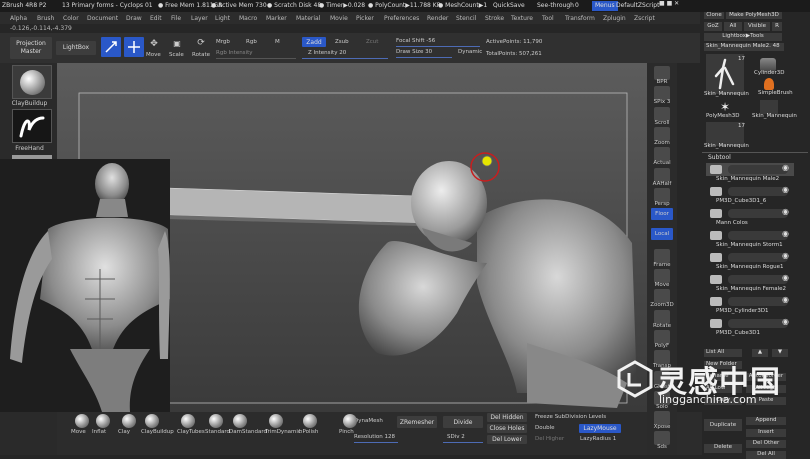  What do you see at coordinates (188, 421) in the screenshot?
I see `brush-claytubes-icon` at bounding box center [188, 421].